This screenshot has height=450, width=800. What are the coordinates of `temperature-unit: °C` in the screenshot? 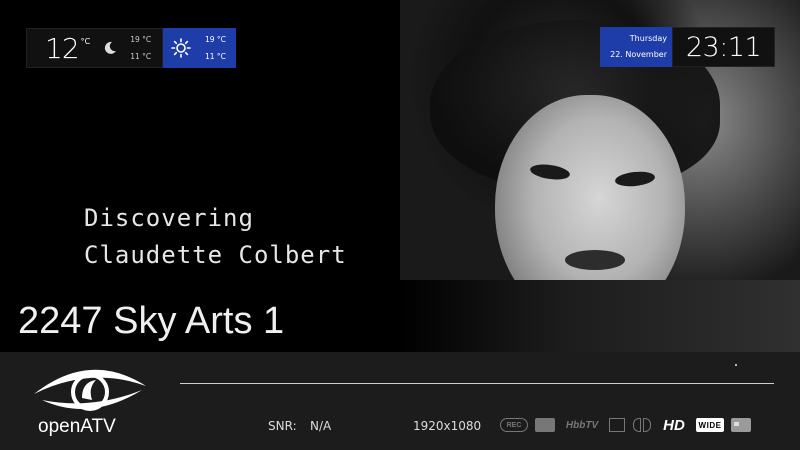 It's located at (85, 41).